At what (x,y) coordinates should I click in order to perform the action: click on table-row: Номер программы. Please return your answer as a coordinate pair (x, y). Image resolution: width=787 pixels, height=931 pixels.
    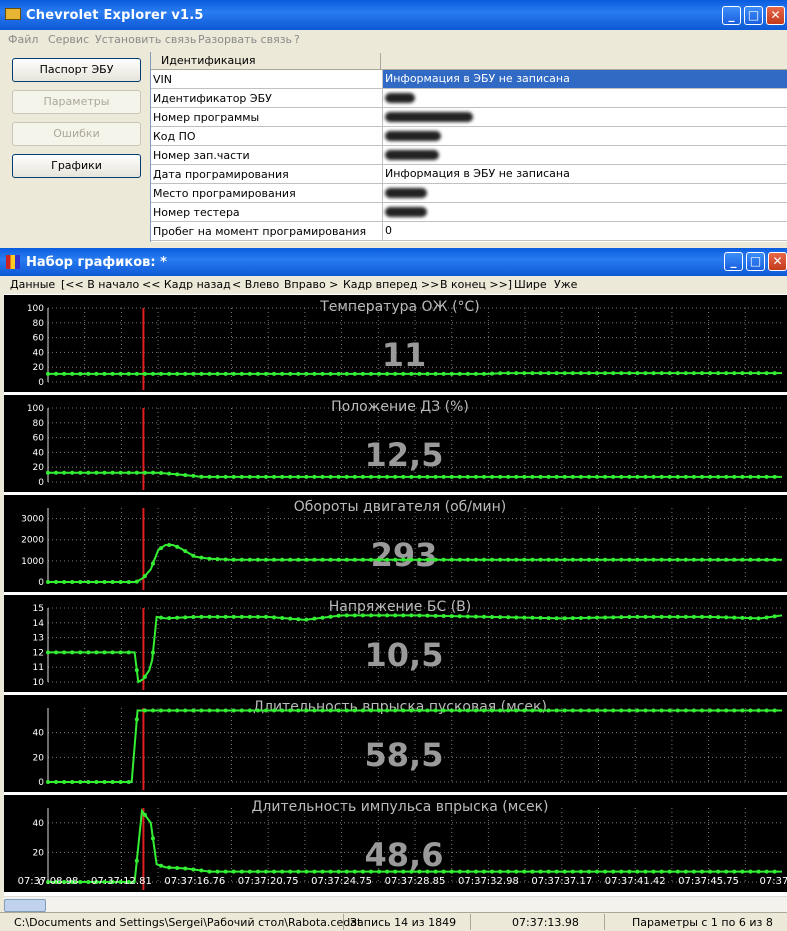
    Looking at the image, I should click on (469, 117).